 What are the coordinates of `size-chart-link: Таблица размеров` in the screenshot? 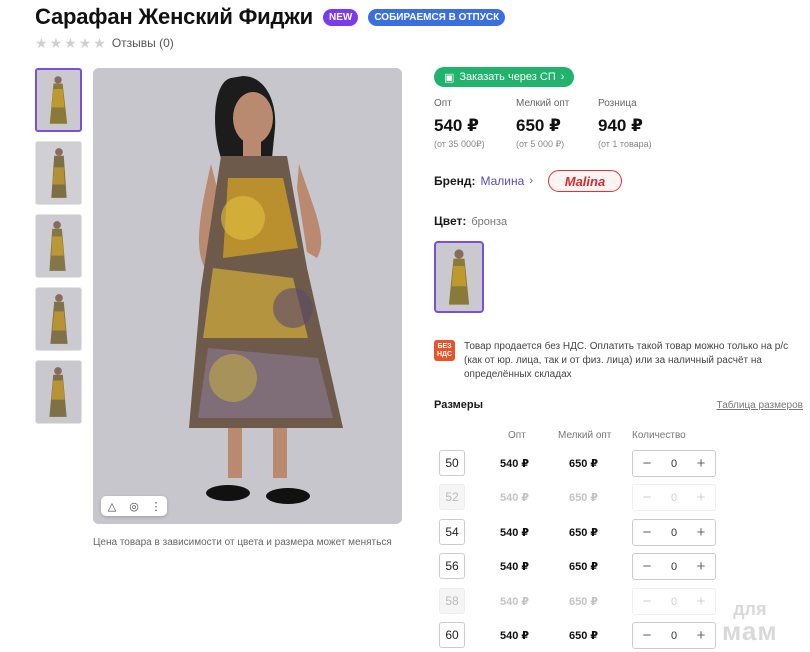 It's located at (760, 405).